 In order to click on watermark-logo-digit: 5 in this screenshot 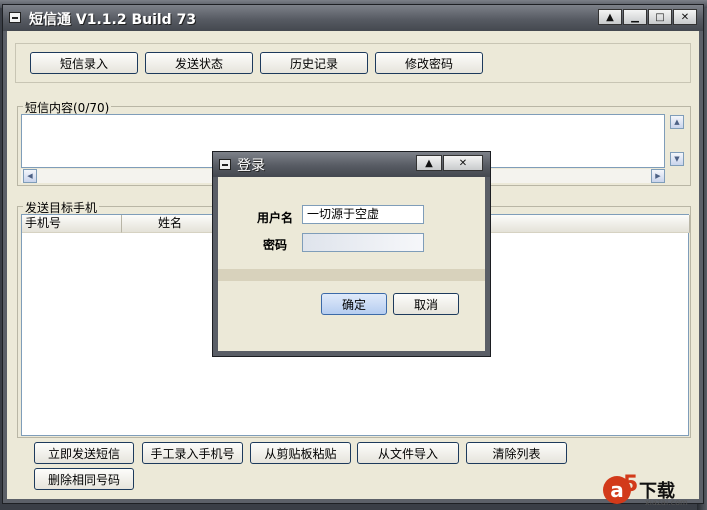, I will do `click(631, 484)`.